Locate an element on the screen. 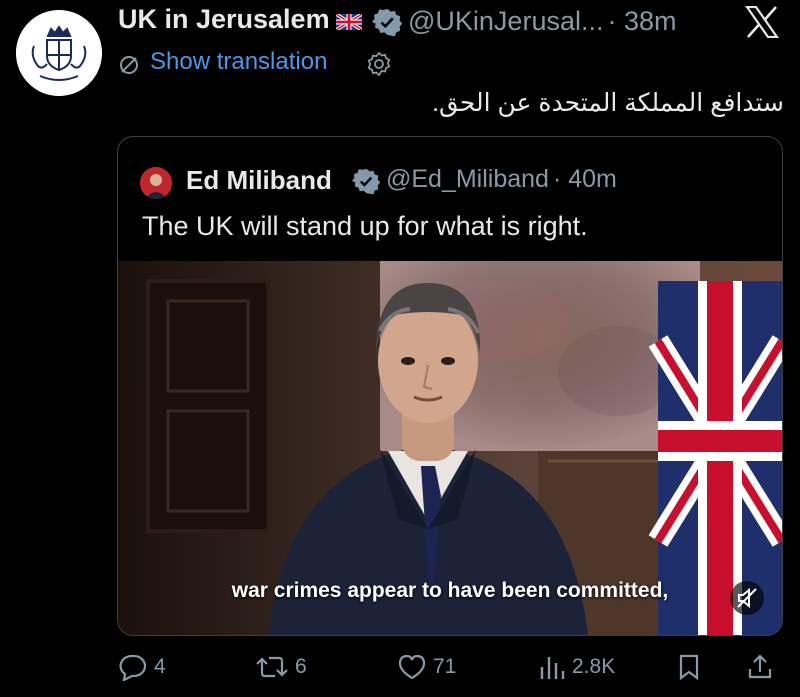 This screenshot has height=697, width=800. reply-count: 4 is located at coordinates (160, 666).